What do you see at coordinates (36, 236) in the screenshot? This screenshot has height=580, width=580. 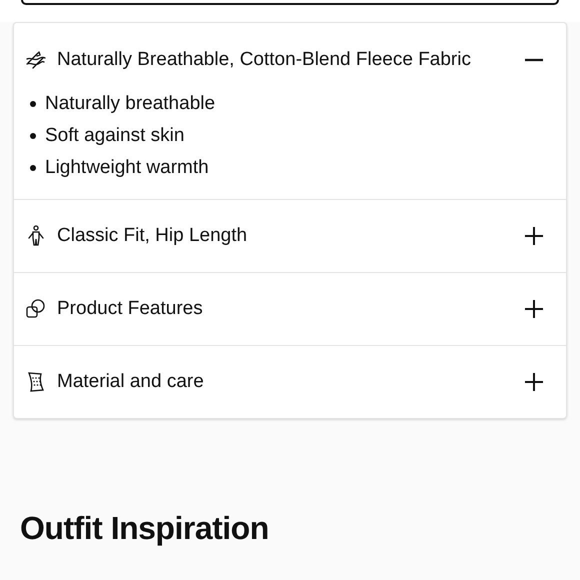 I see `person-icon` at bounding box center [36, 236].